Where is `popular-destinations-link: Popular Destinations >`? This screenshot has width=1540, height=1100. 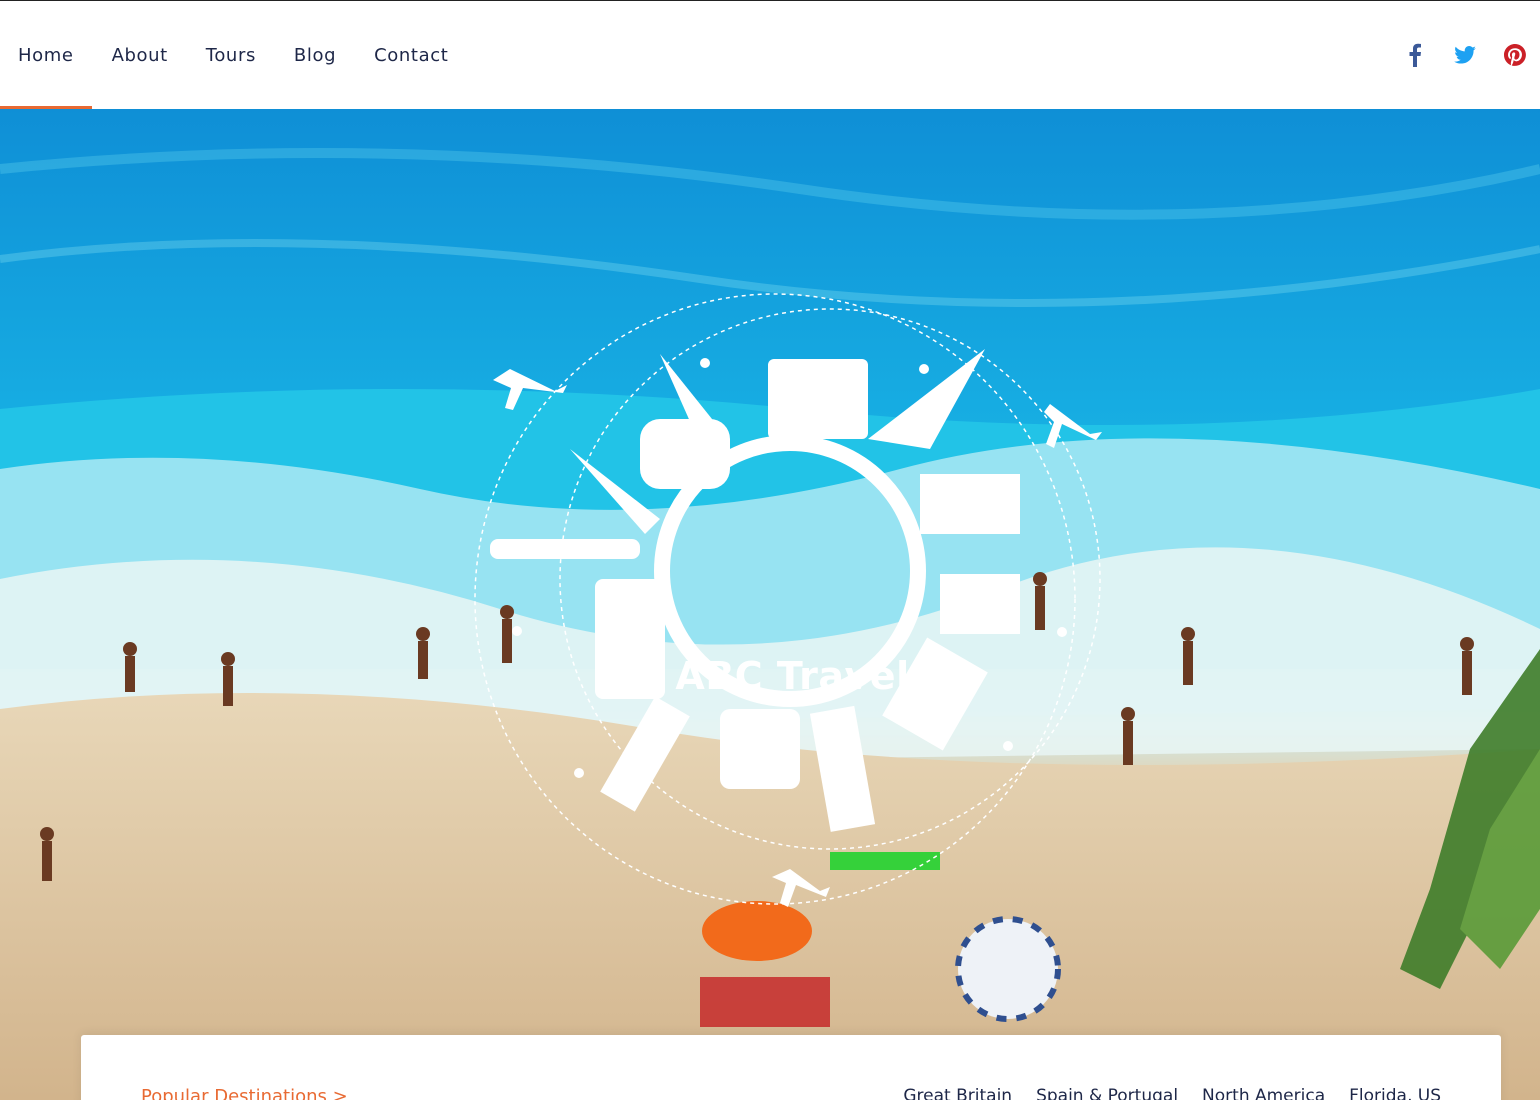 popular-destinations-link: Popular Destinations > is located at coordinates (244, 1093).